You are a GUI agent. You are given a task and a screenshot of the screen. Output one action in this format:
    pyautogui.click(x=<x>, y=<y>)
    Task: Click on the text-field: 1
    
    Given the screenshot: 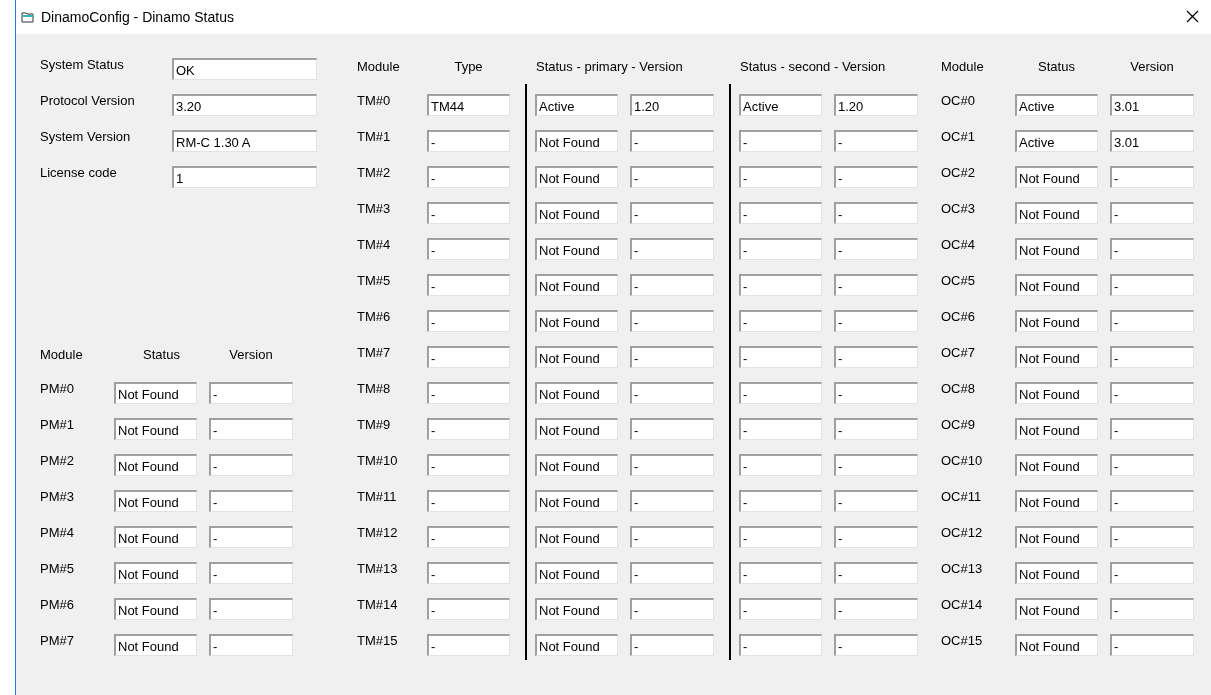 What is the action you would take?
    pyautogui.click(x=244, y=177)
    